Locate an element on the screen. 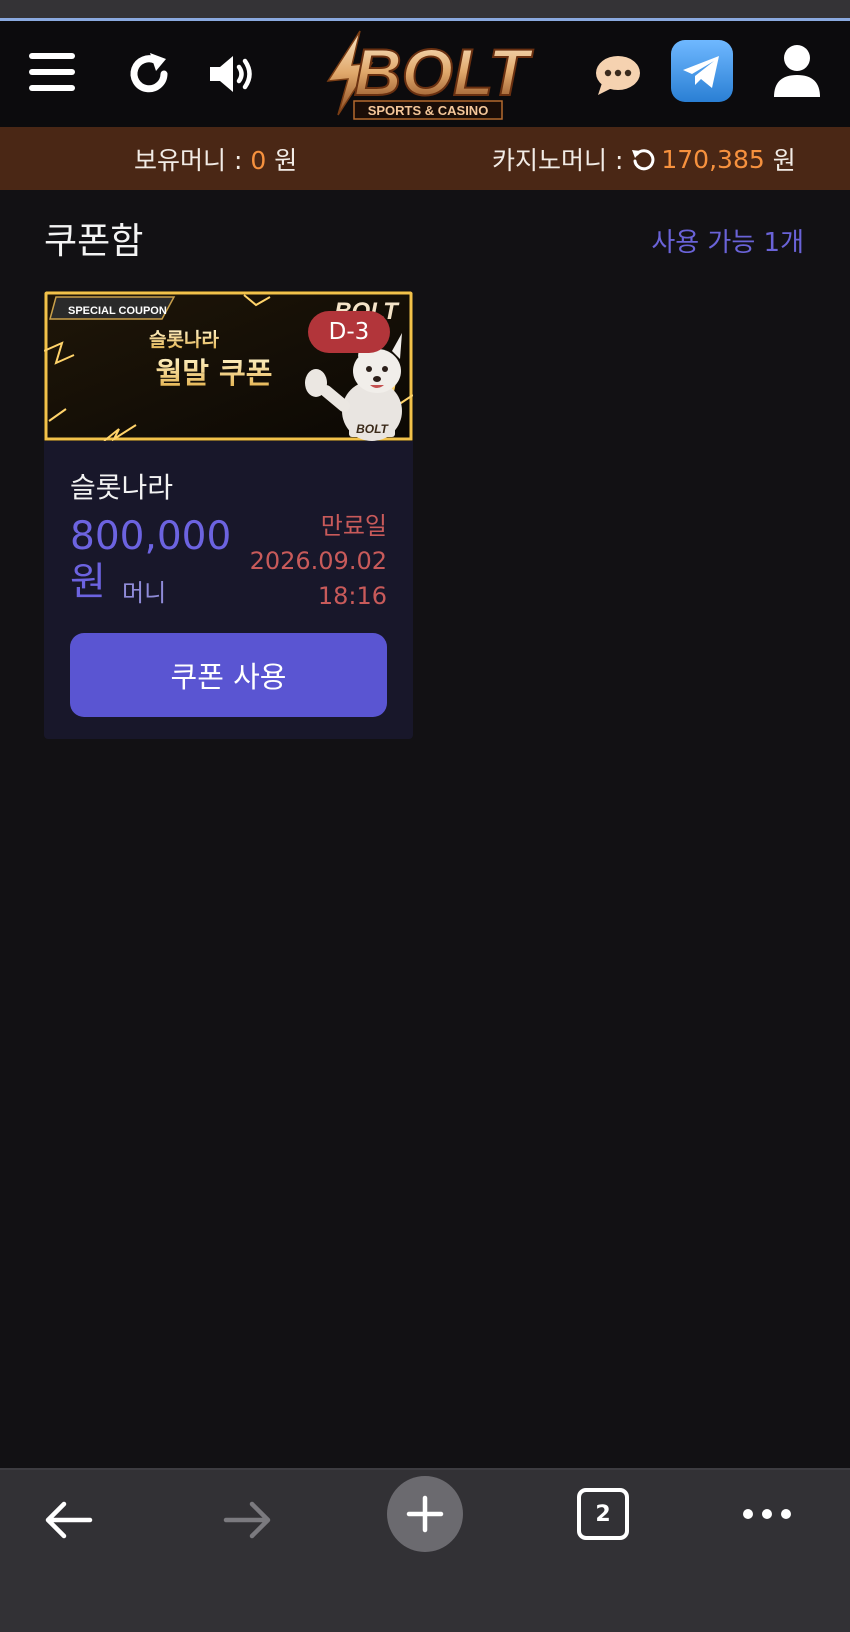  site-header: BOLT SPORTS & CASINO is located at coordinates (425, 74).